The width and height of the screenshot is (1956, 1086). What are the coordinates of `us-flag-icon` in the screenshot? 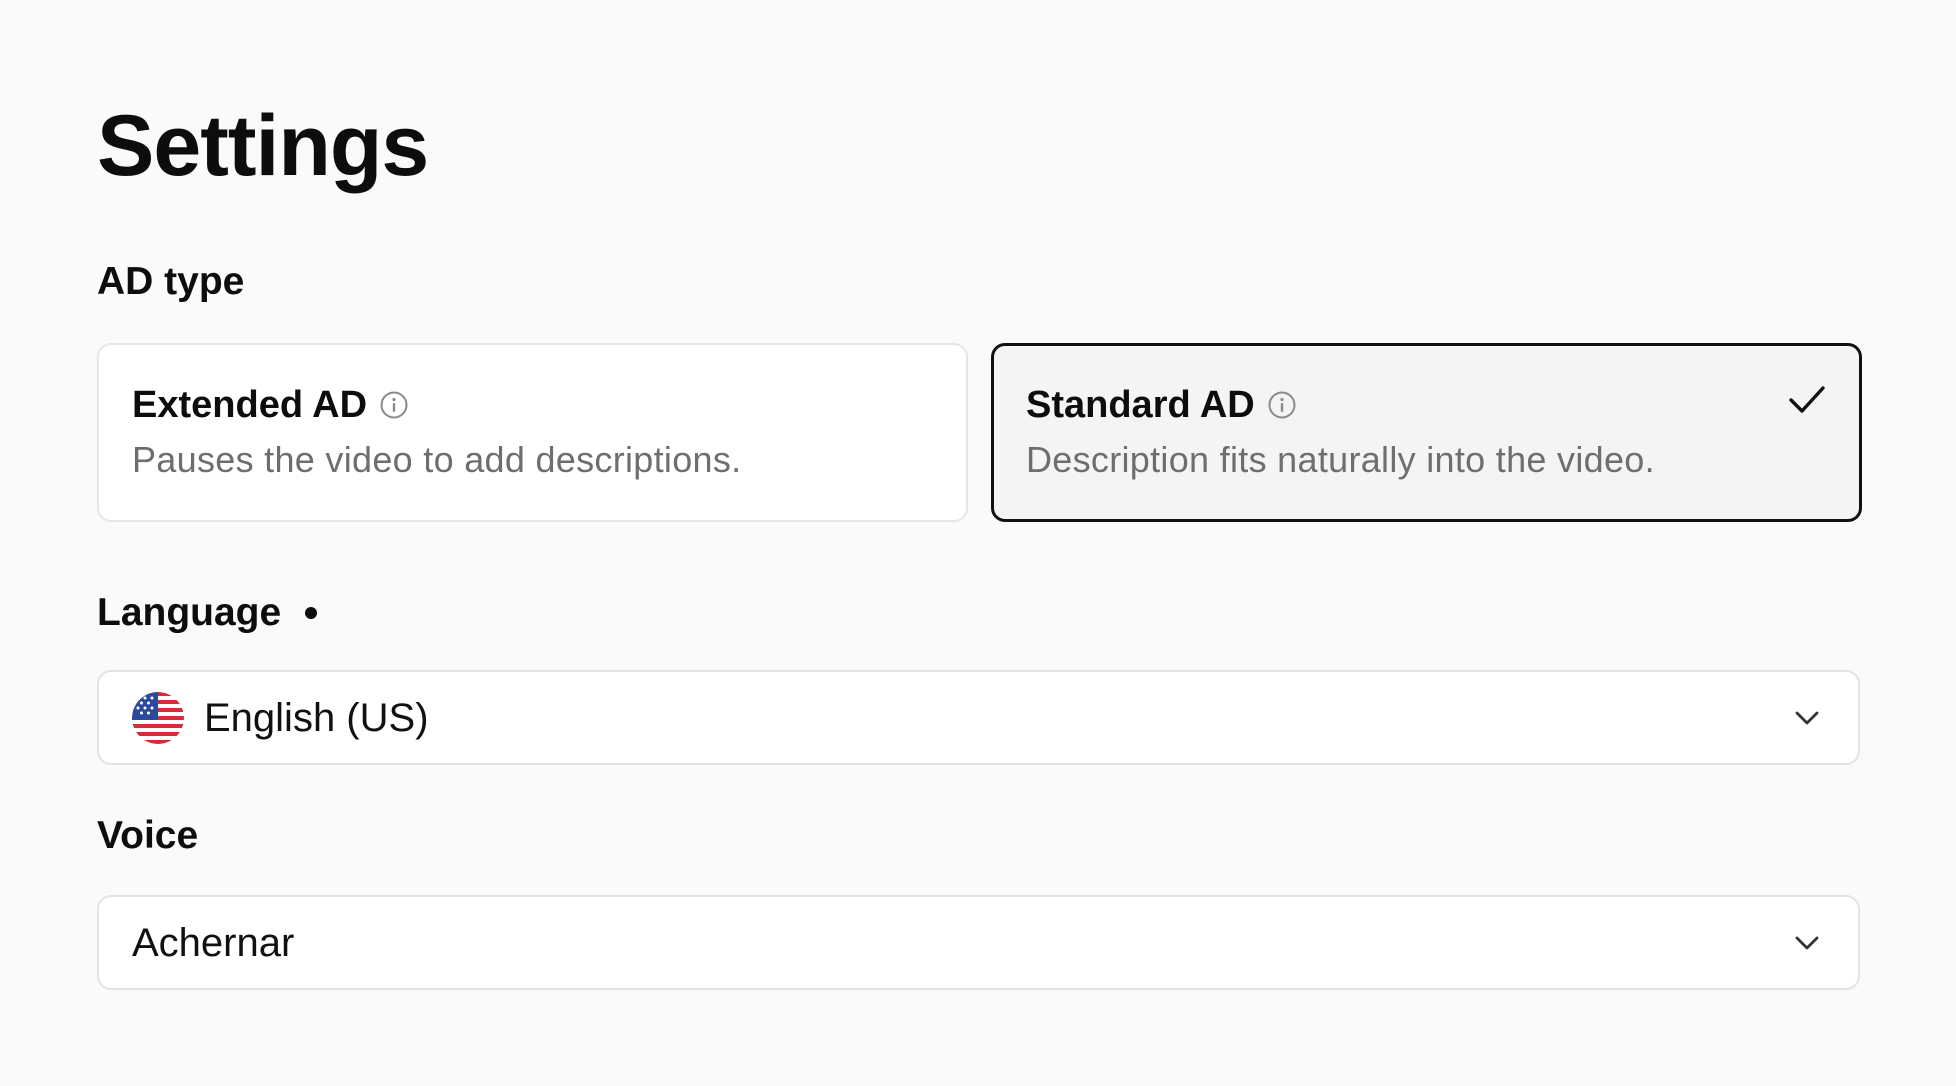 It's located at (158, 717).